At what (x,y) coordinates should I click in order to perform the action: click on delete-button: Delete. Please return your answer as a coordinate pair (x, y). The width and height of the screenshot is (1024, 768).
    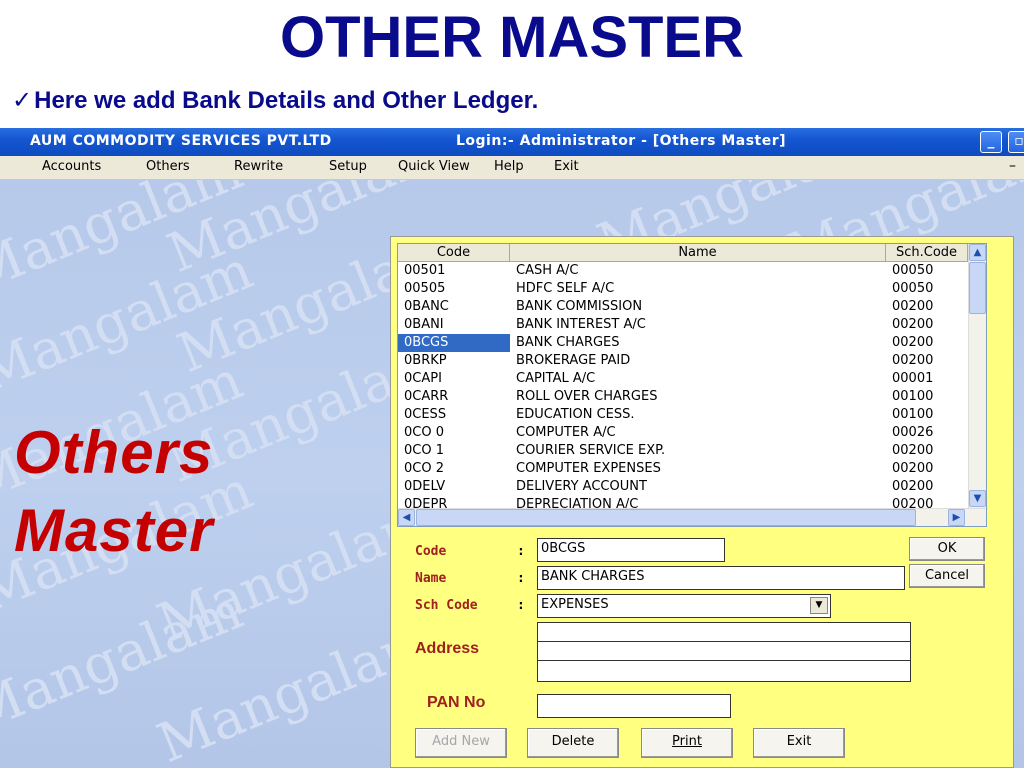
    Looking at the image, I should click on (573, 743).